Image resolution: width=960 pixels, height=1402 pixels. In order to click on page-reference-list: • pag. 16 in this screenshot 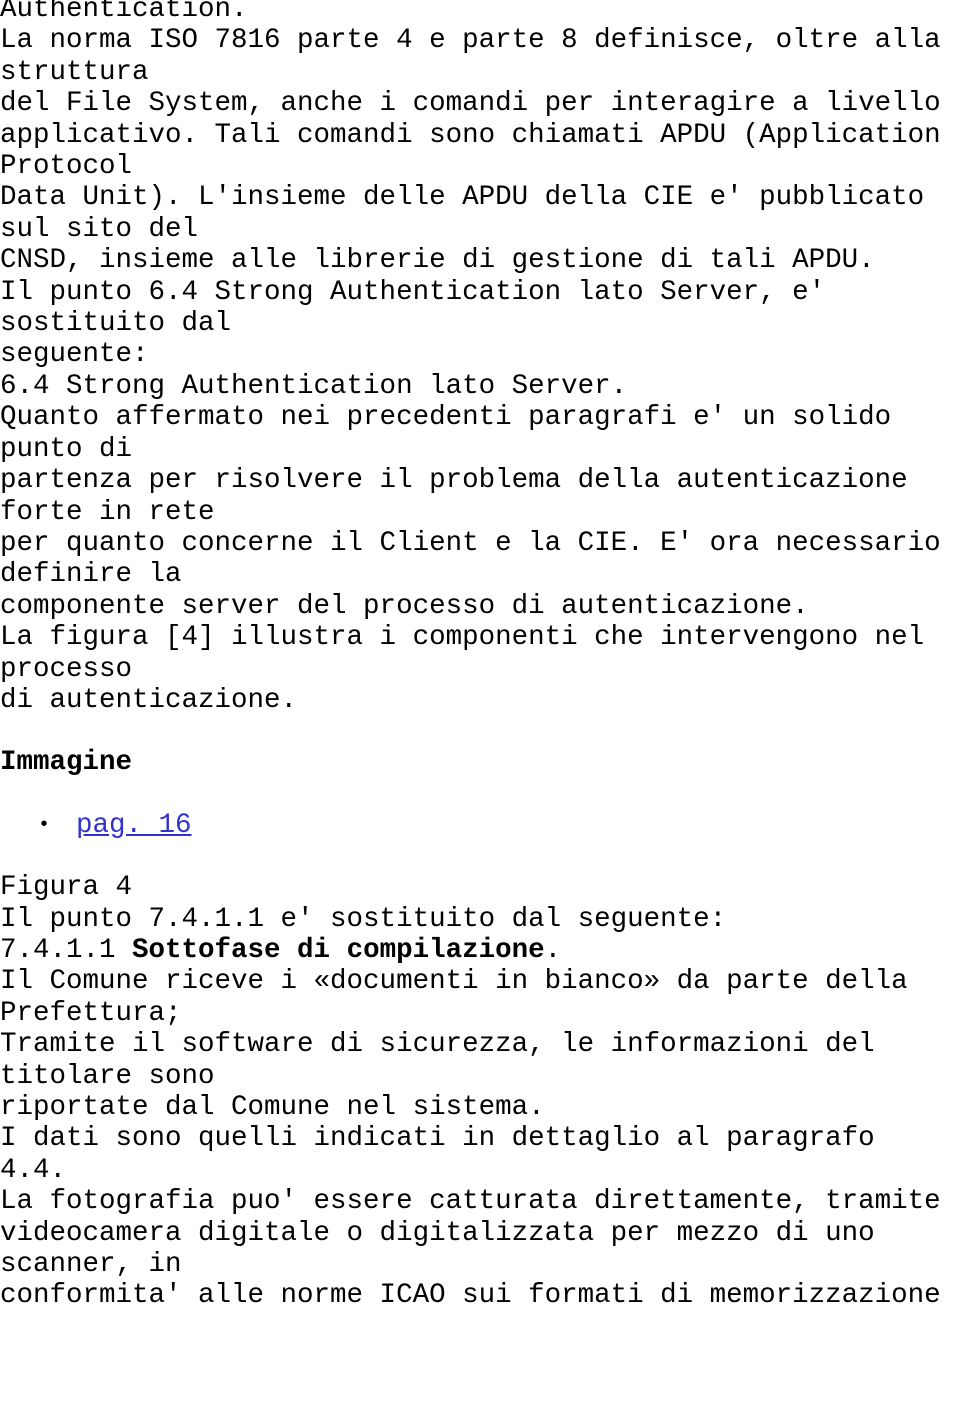, I will do `click(480, 825)`.